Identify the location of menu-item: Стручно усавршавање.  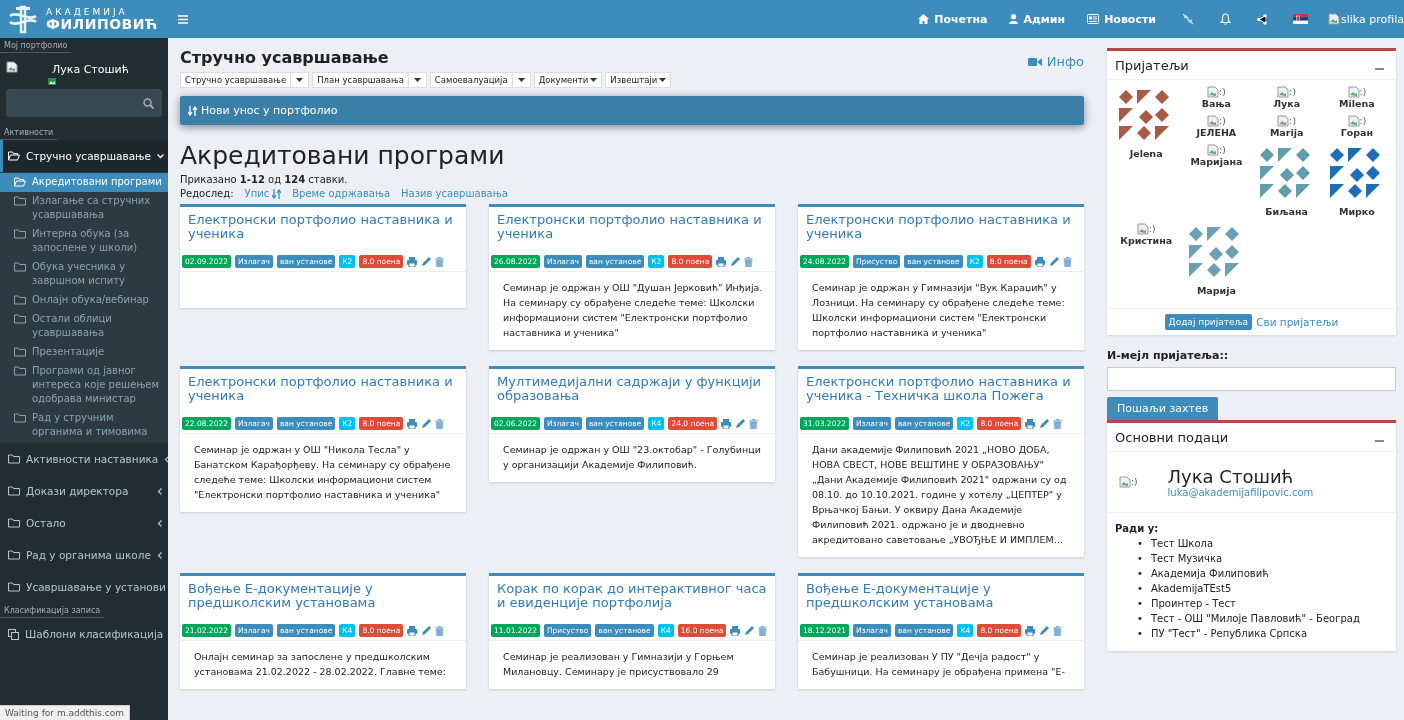
(84, 156).